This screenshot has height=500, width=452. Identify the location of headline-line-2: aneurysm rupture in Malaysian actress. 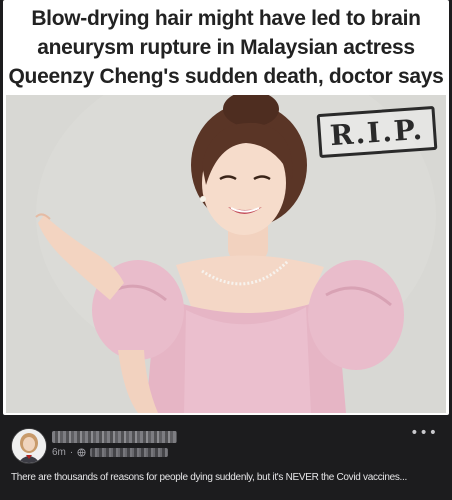
(226, 47).